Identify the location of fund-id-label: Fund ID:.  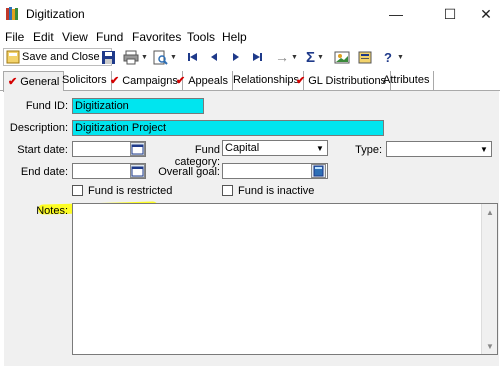
(46, 106).